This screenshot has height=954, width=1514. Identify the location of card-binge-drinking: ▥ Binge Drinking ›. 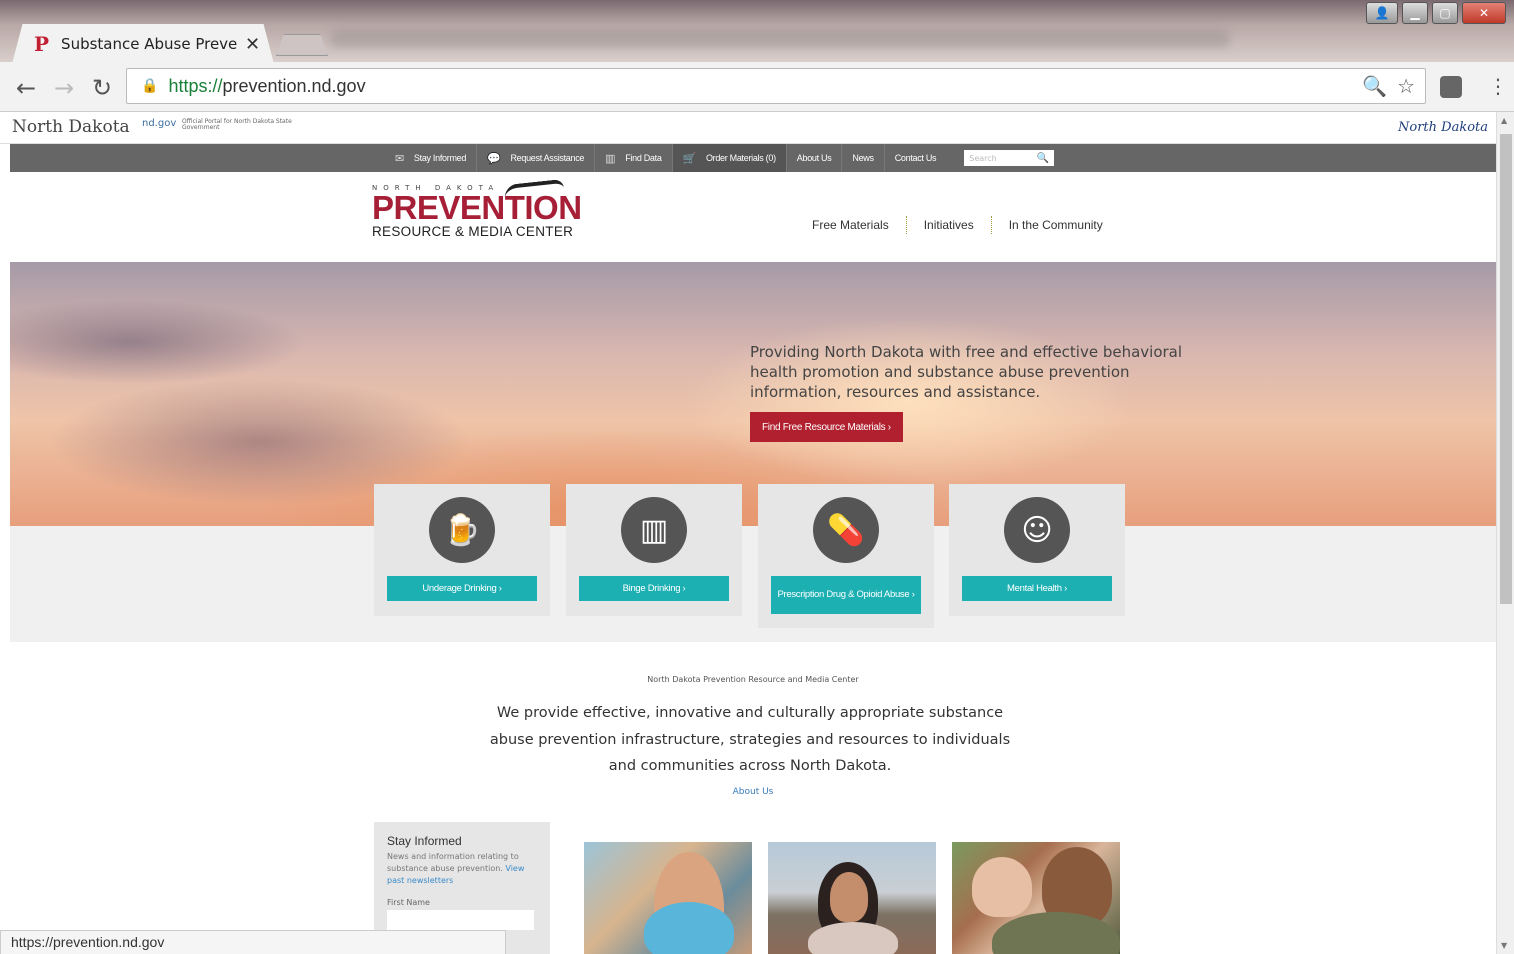
(654, 550).